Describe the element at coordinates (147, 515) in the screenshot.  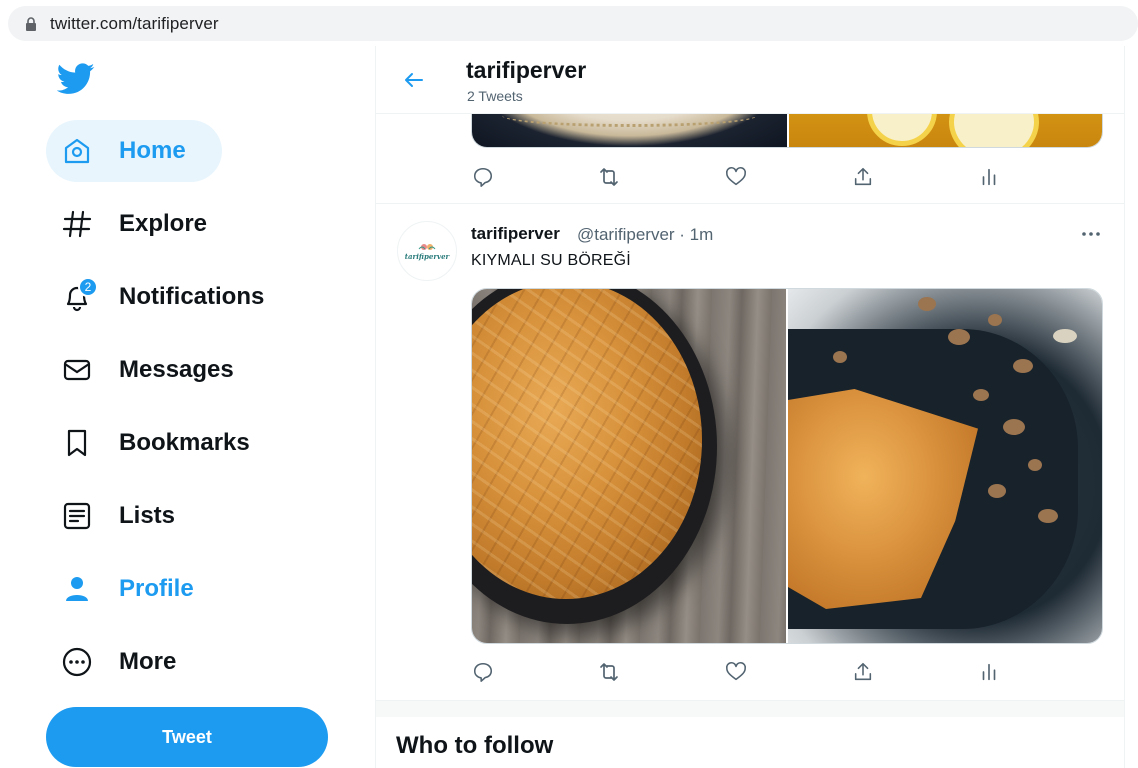
I see `sidebar-item-label: Lists` at that location.